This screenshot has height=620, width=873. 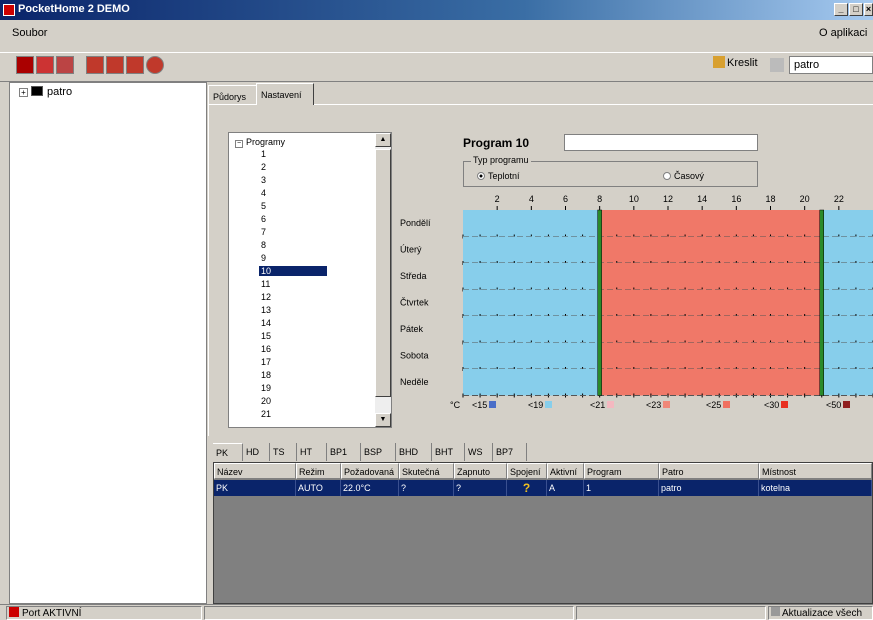 I want to click on tab-nastaveni: Nastavení, so click(x=285, y=94).